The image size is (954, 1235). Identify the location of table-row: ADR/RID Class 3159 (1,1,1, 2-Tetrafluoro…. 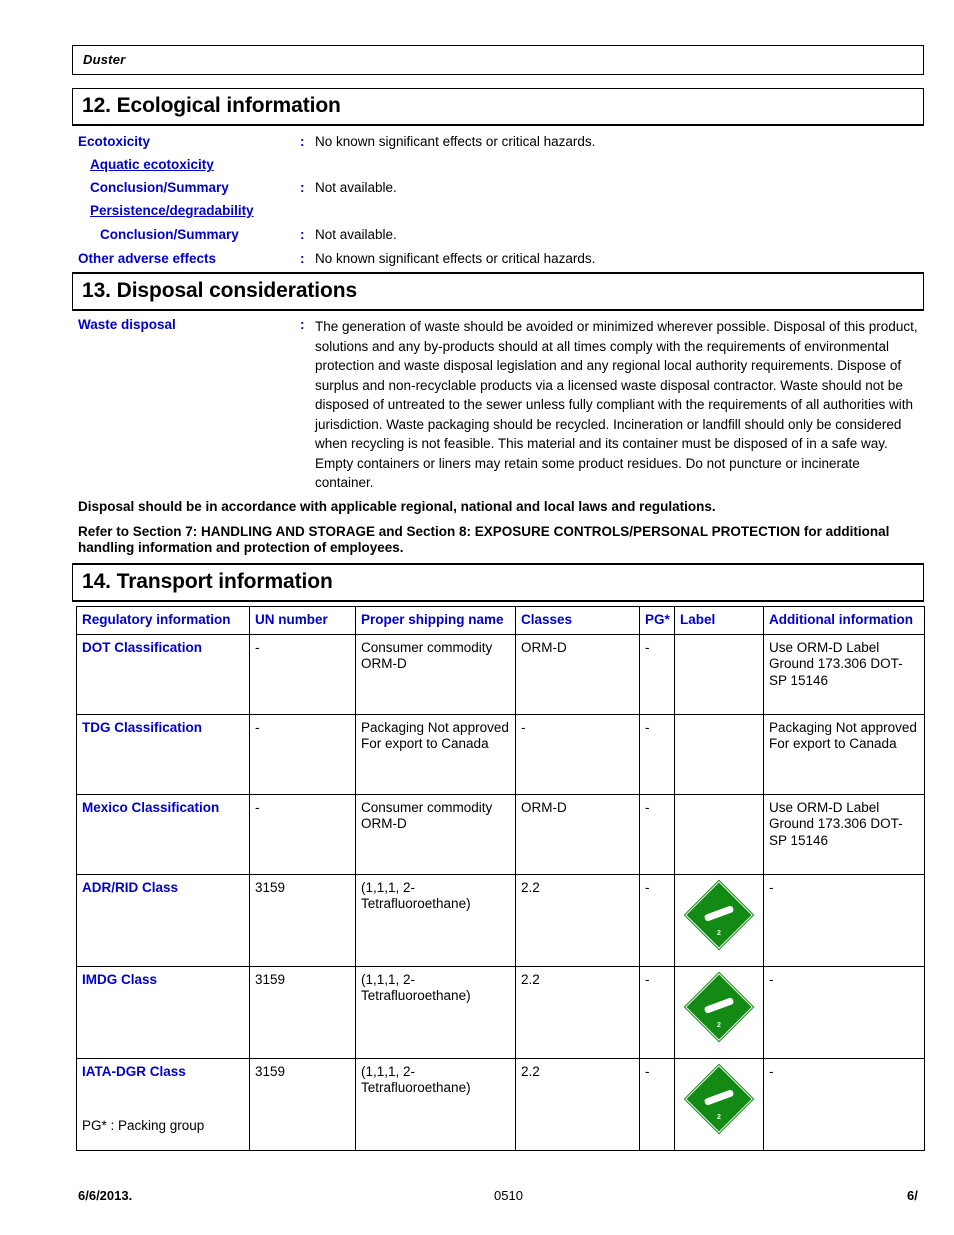
(500, 920).